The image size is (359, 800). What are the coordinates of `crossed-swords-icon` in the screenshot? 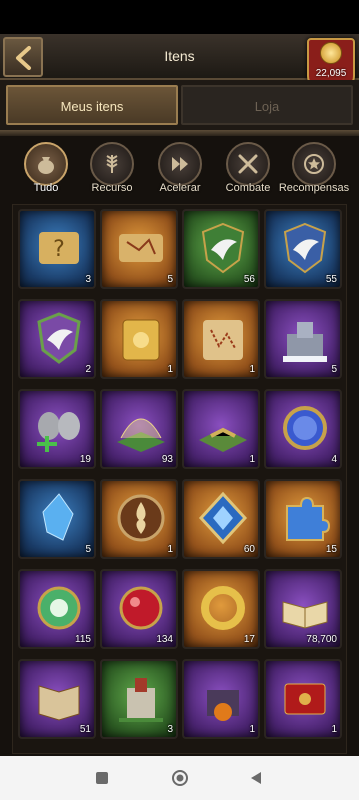 It's located at (248, 164).